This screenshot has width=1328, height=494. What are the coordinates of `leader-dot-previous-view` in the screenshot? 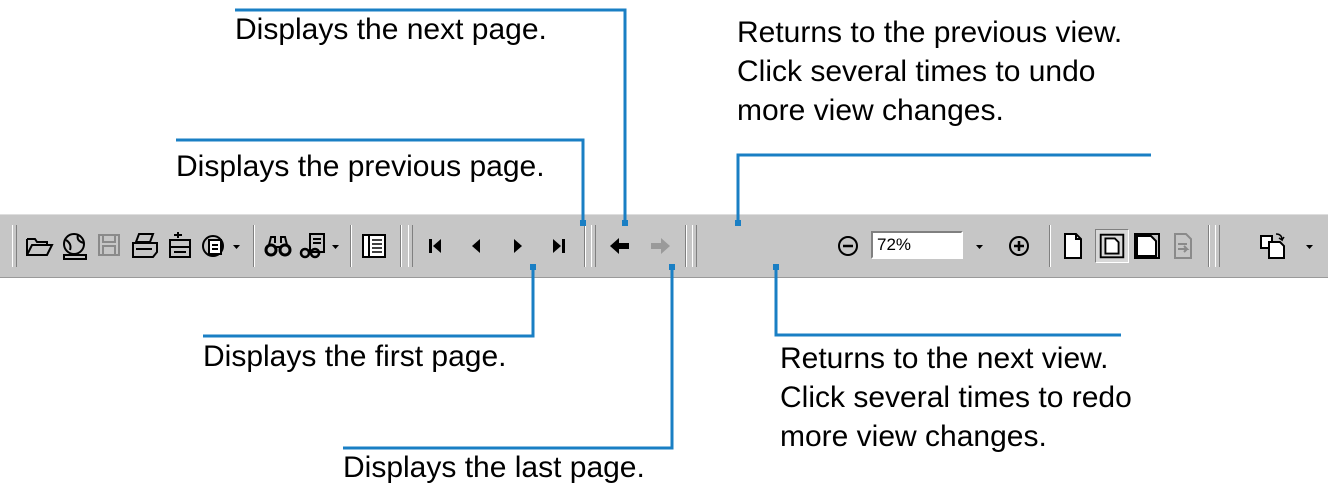 It's located at (738, 223).